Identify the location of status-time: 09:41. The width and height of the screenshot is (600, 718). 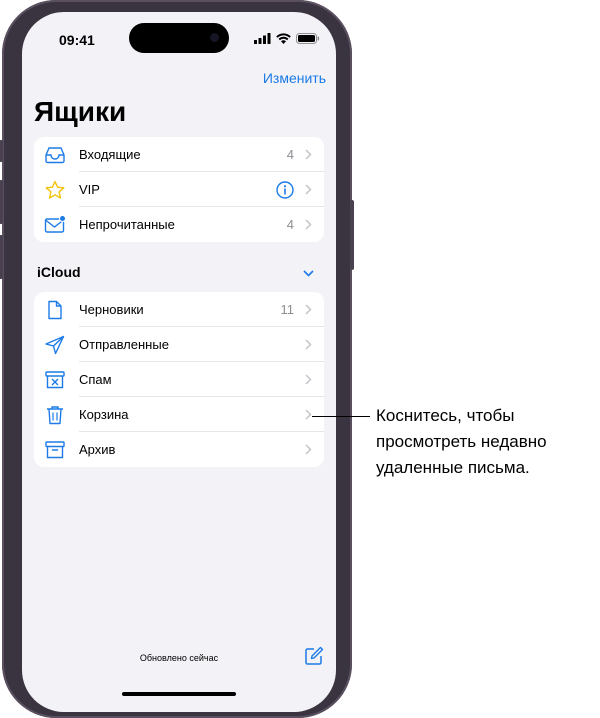
(77, 40).